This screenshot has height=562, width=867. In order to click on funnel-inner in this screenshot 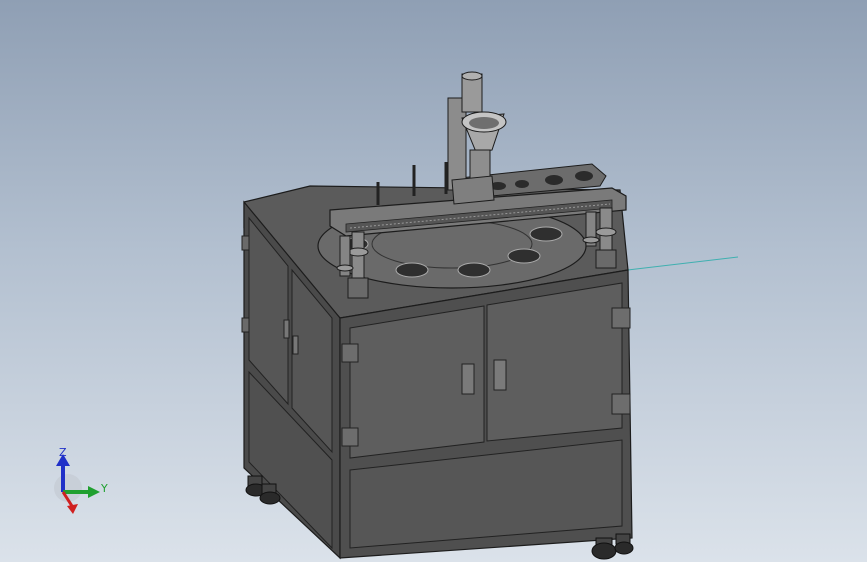, I will do `click(484, 123)`.